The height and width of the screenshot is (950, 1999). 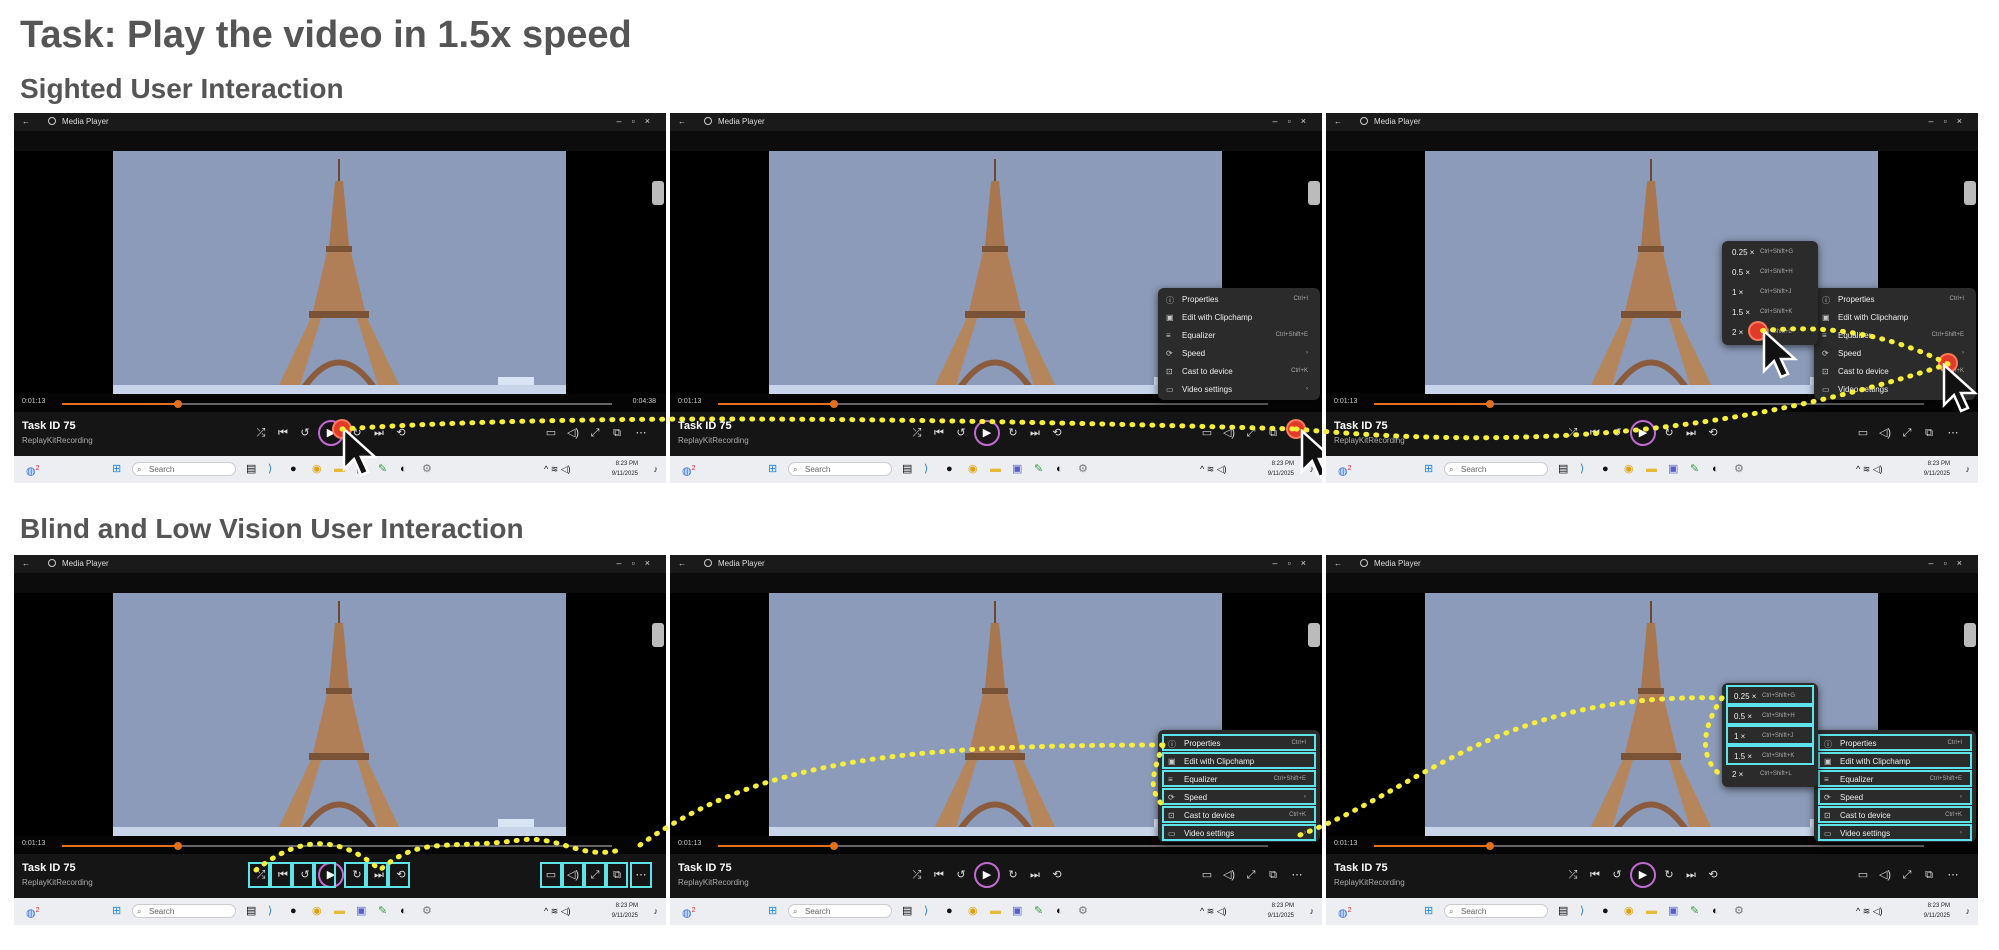 What do you see at coordinates (961, 875) in the screenshot?
I see `rewind-10-icon: ↺` at bounding box center [961, 875].